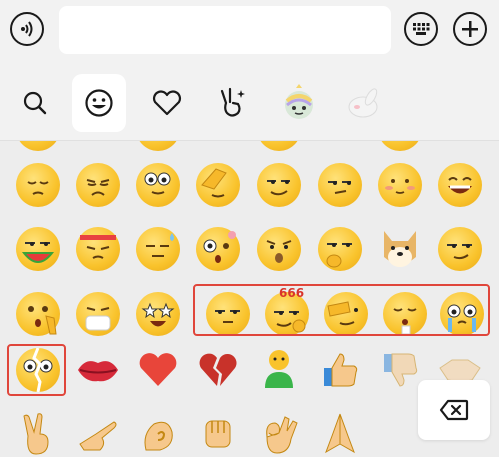 The image size is (499, 457). I want to click on emoji-ok-hand, so click(279, 431).